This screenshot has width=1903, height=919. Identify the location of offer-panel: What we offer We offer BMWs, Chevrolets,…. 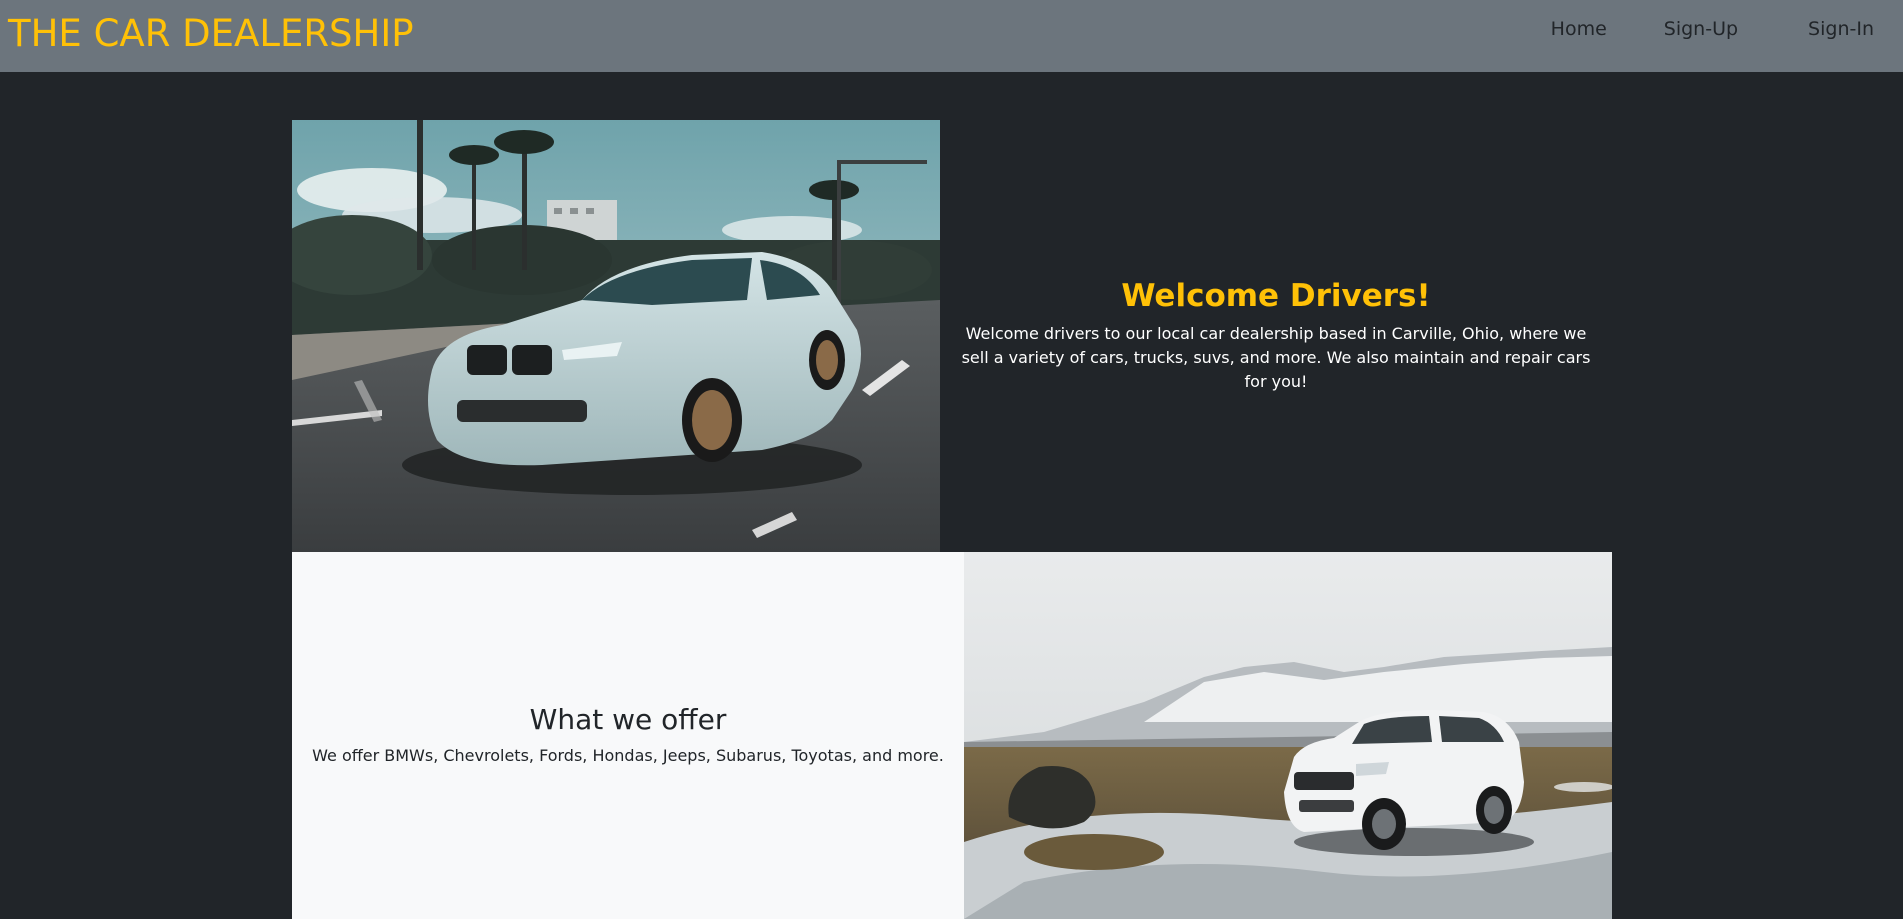
(628, 735).